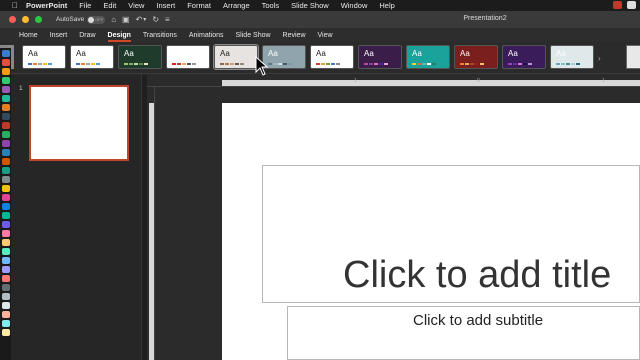 This screenshot has height=360, width=640. What do you see at coordinates (87, 35) in the screenshot?
I see `tab-draw: Draw` at bounding box center [87, 35].